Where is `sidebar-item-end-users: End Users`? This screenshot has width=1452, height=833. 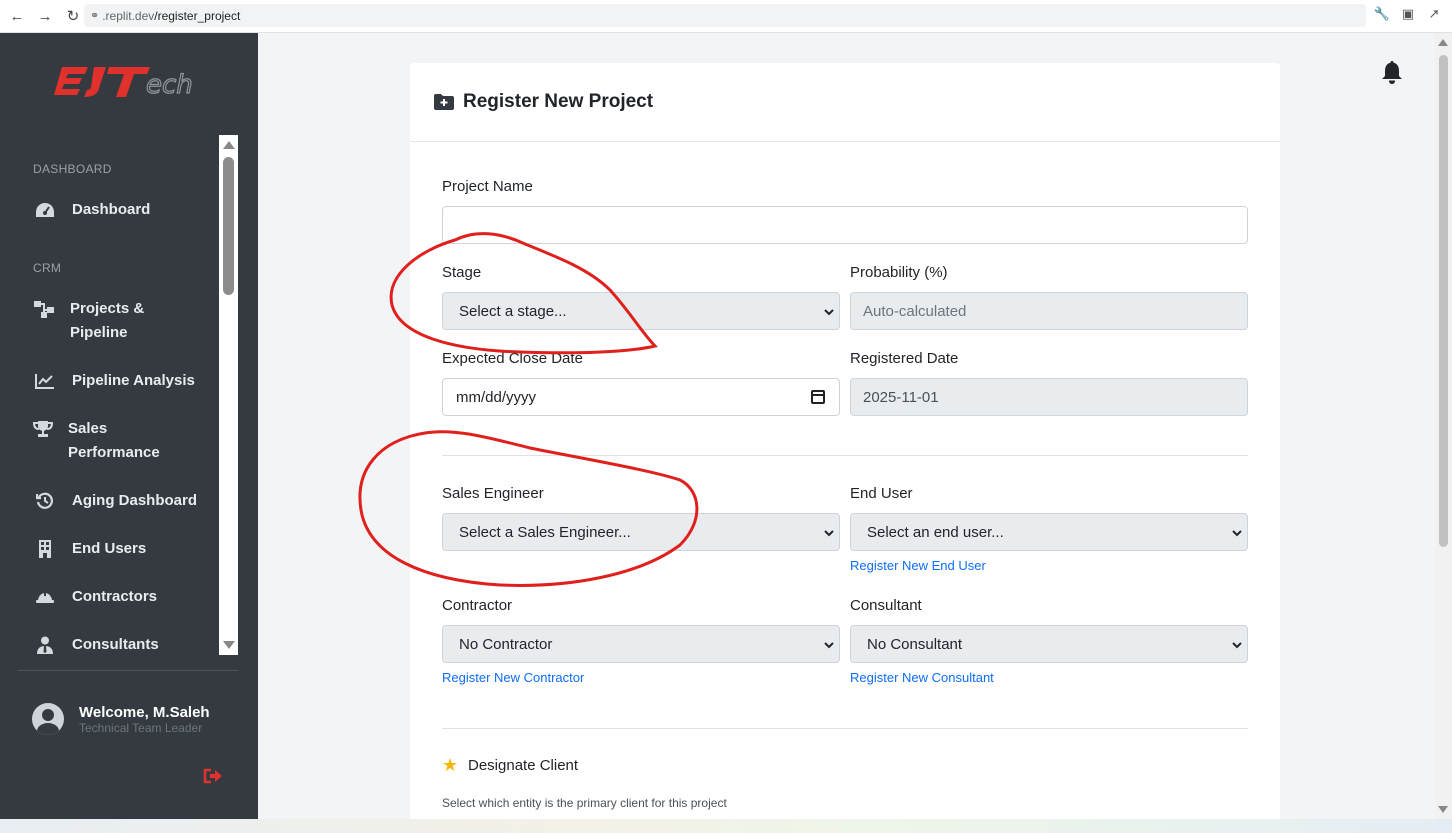 sidebar-item-end-users: End Users is located at coordinates (73, 549).